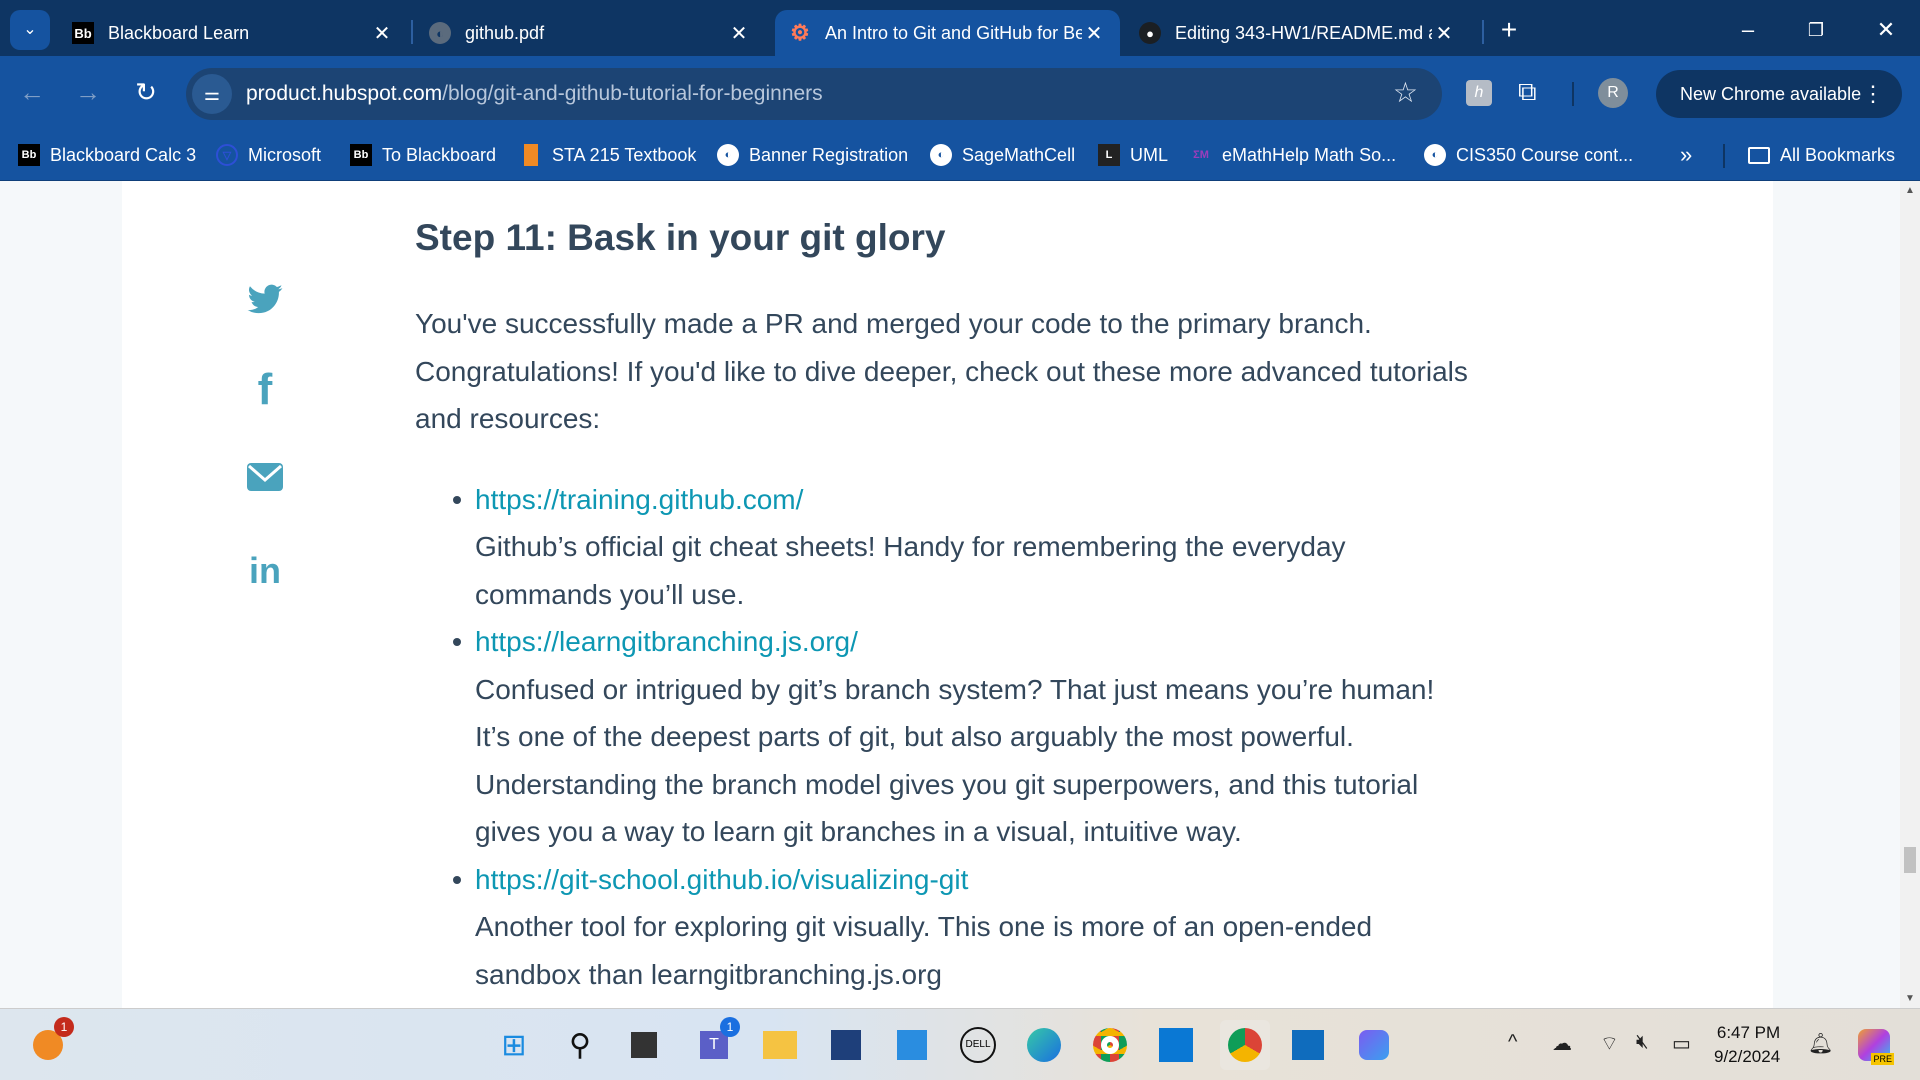 This screenshot has width=1920, height=1080. I want to click on folder-icon, so click(1759, 155).